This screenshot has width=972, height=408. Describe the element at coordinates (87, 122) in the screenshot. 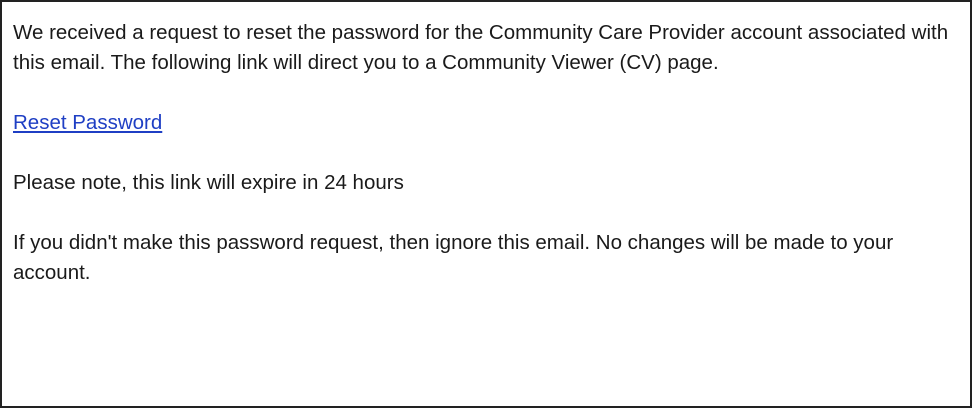

I see `reset-password-link: Reset Password` at that location.